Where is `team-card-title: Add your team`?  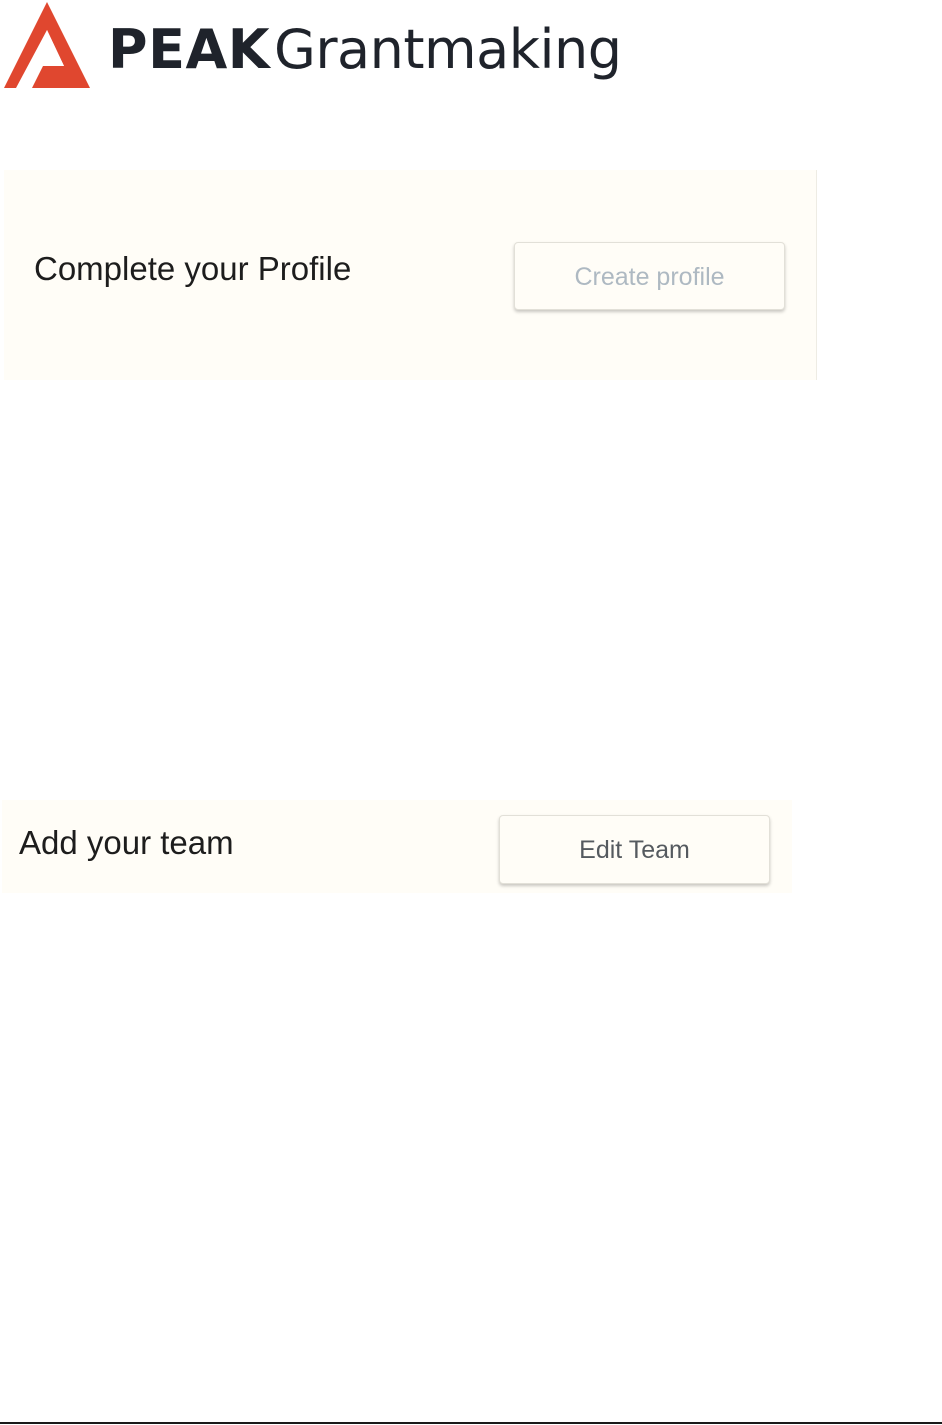 team-card-title: Add your team is located at coordinates (126, 842).